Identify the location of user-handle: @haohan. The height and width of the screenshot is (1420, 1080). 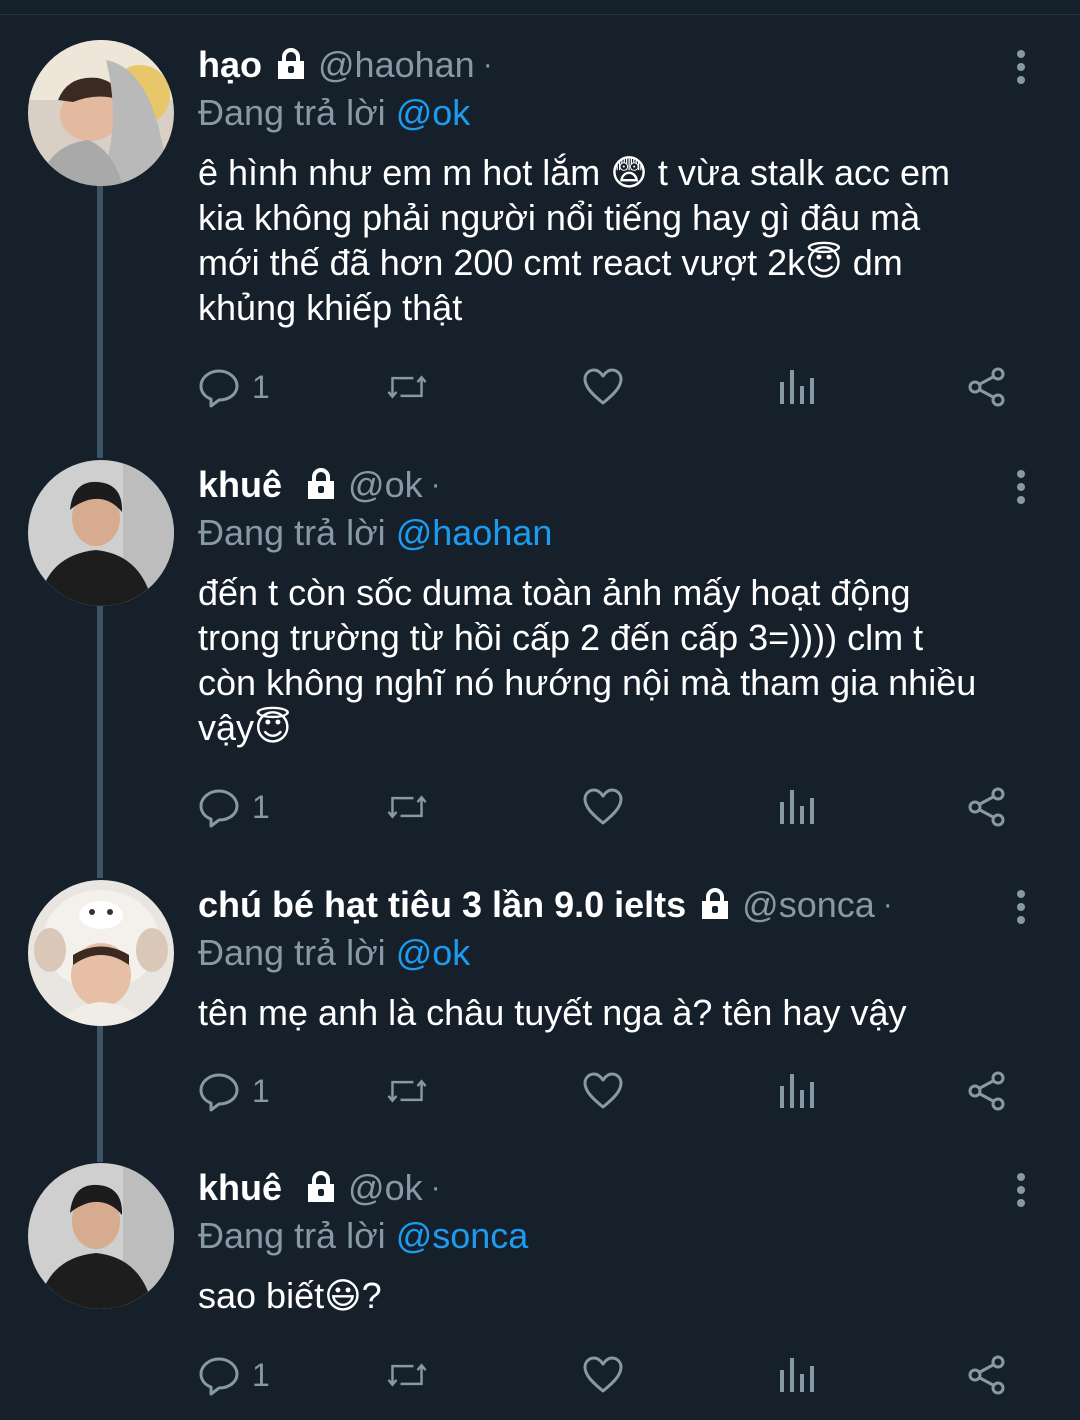
(396, 65).